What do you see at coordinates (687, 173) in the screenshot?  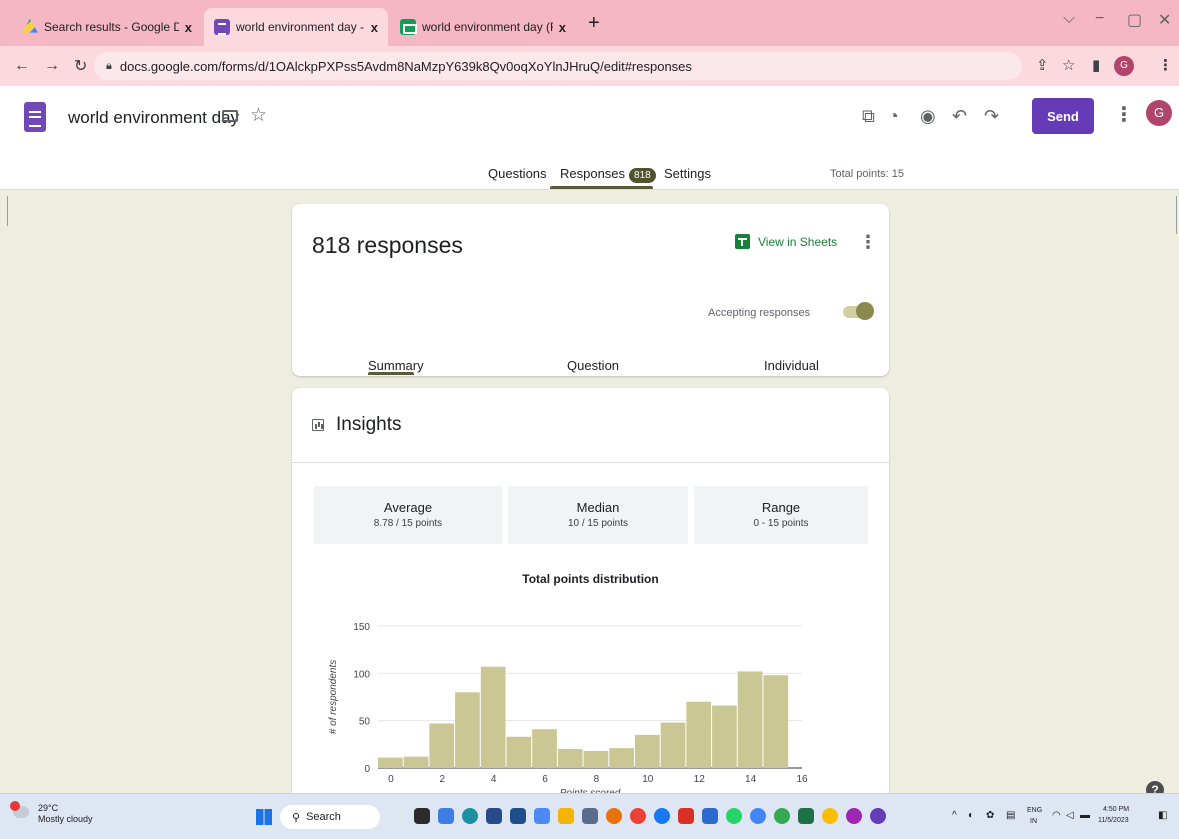 I see `tab-settings: Settings` at bounding box center [687, 173].